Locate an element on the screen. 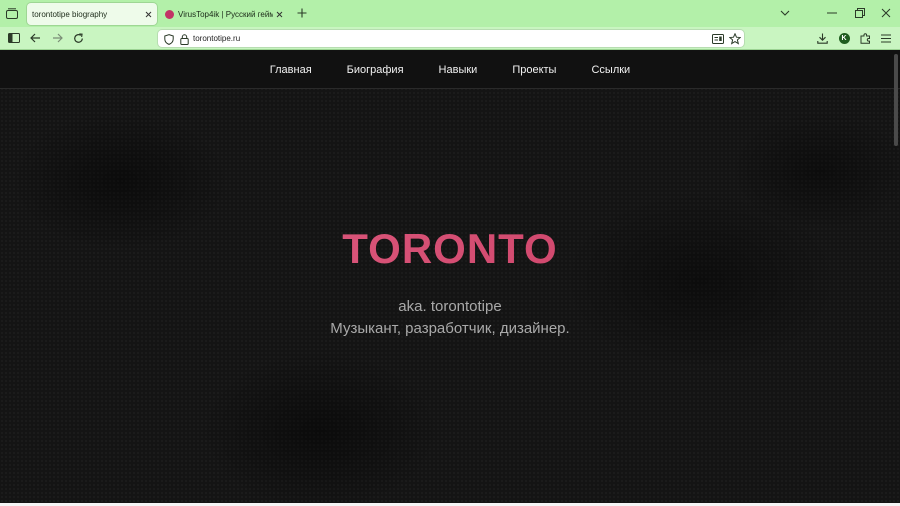 The height and width of the screenshot is (506, 900). site-navigation: Главная Биография Навыки Проекты Ссылки is located at coordinates (450, 70).